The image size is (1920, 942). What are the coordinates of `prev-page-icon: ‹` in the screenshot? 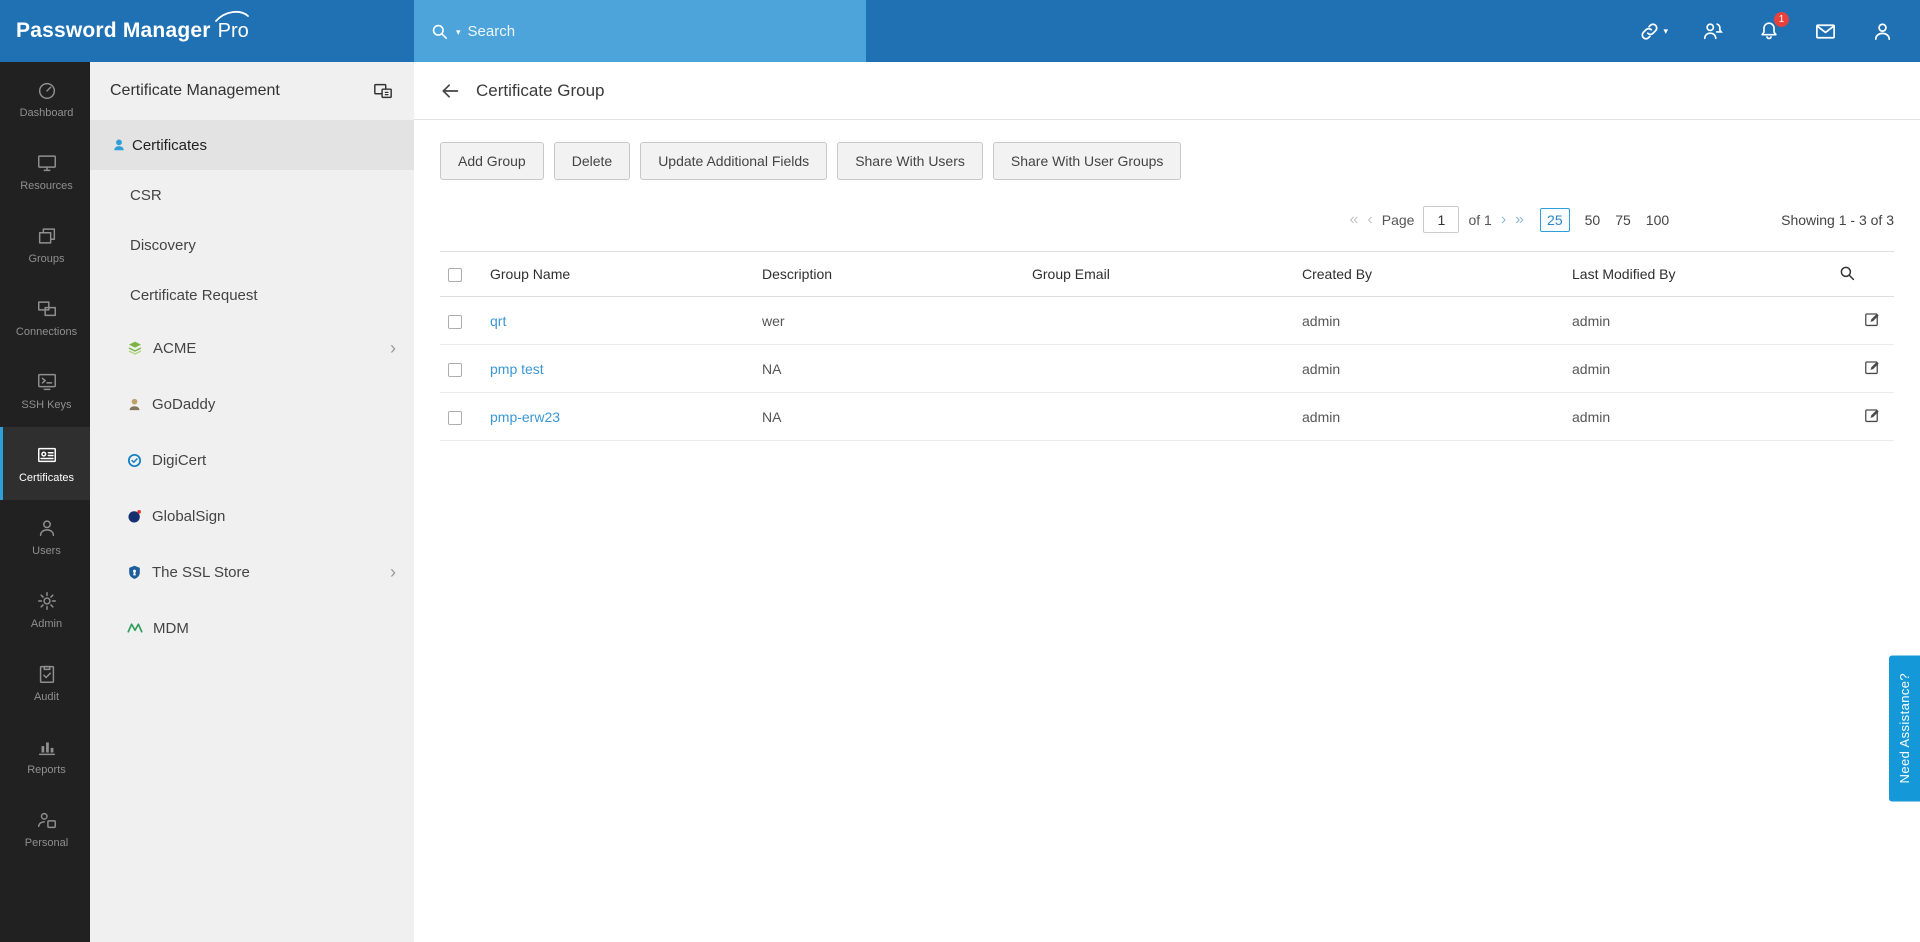 It's located at (1369, 219).